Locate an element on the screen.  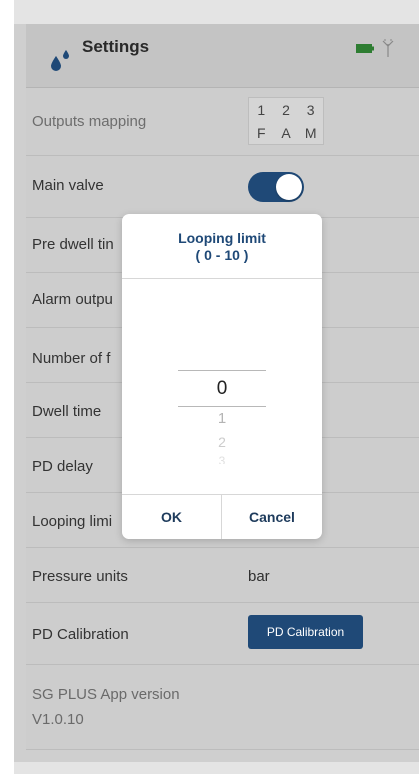
settings-row-version: SG PLUS App version V1.0.10 is located at coordinates (222, 707).